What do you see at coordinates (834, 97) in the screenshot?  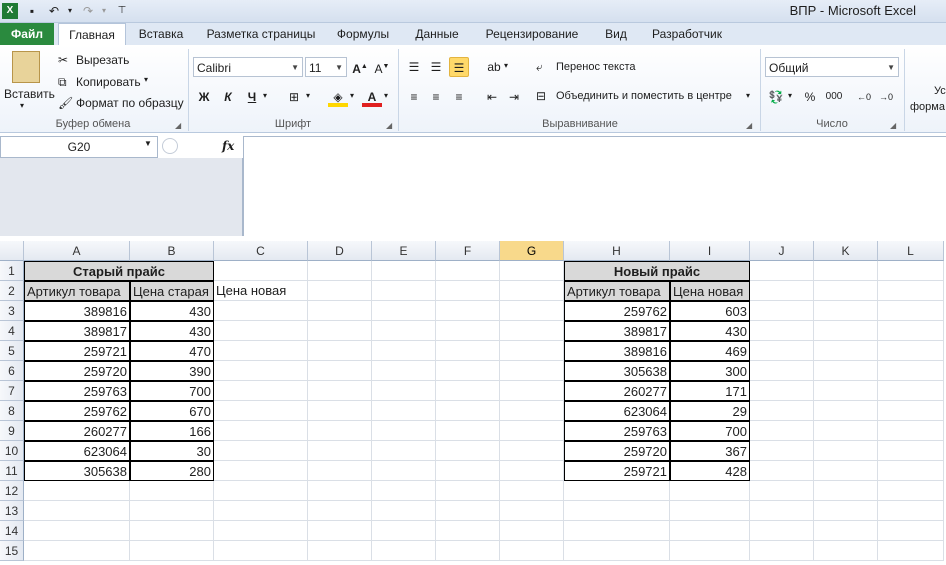 I see `thousands-button: 000` at bounding box center [834, 97].